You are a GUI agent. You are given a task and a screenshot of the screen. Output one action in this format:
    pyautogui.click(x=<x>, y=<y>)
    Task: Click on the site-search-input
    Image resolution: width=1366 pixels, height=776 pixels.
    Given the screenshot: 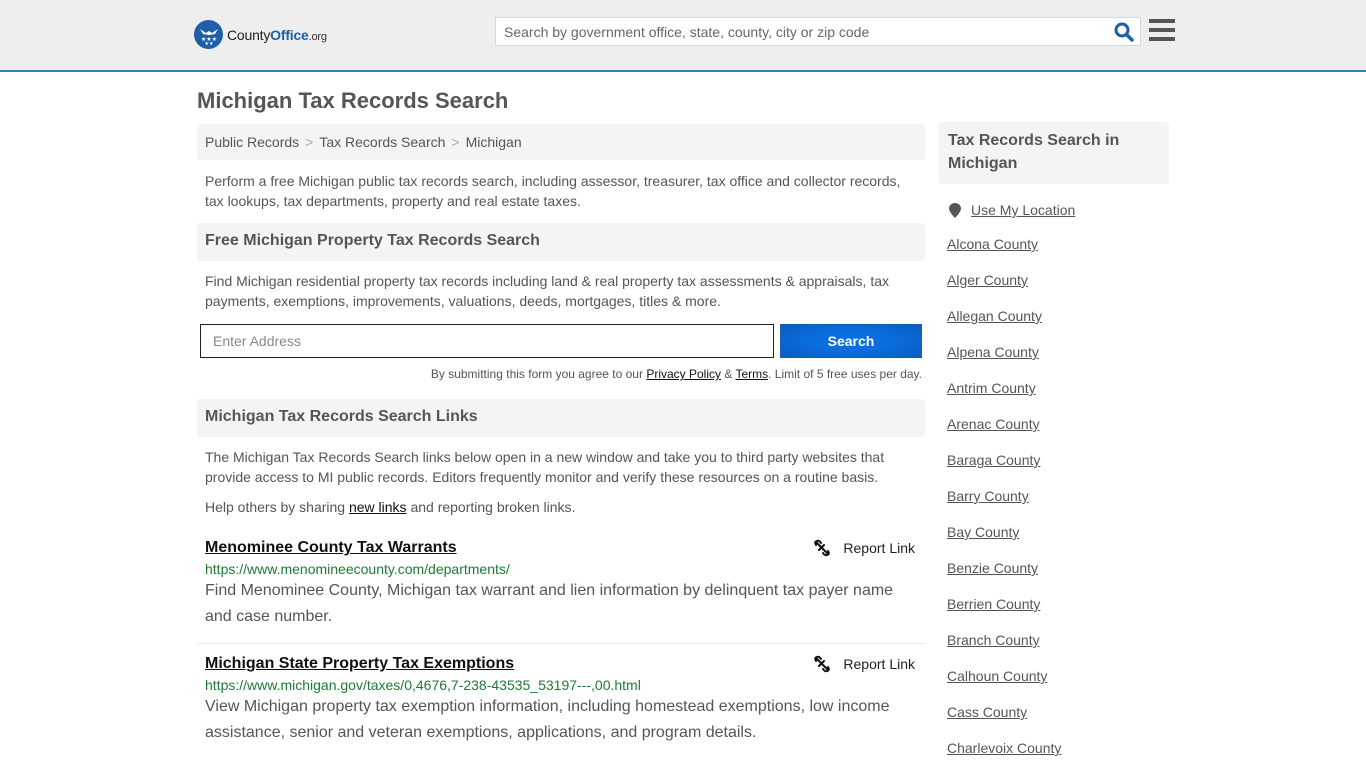 What is the action you would take?
    pyautogui.click(x=801, y=31)
    